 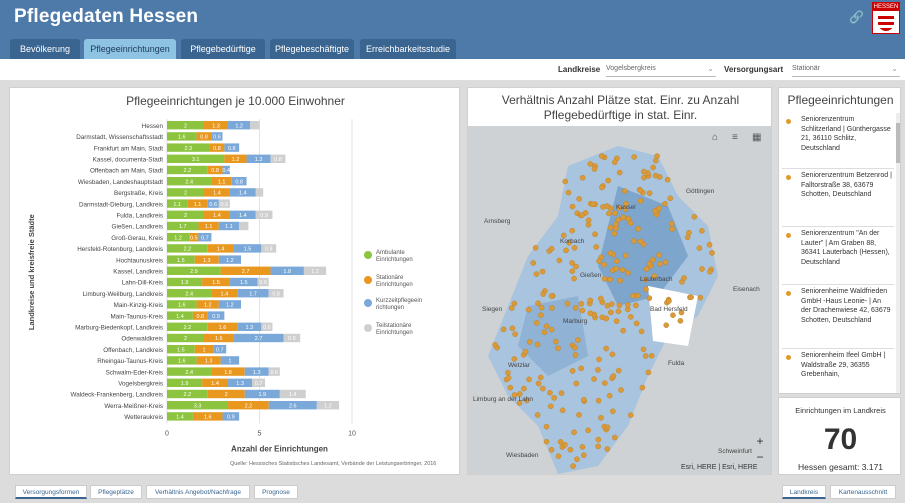 I want to click on tab-pflegeeinrichtungen: Pflegeeinrichtungen, so click(x=130, y=49).